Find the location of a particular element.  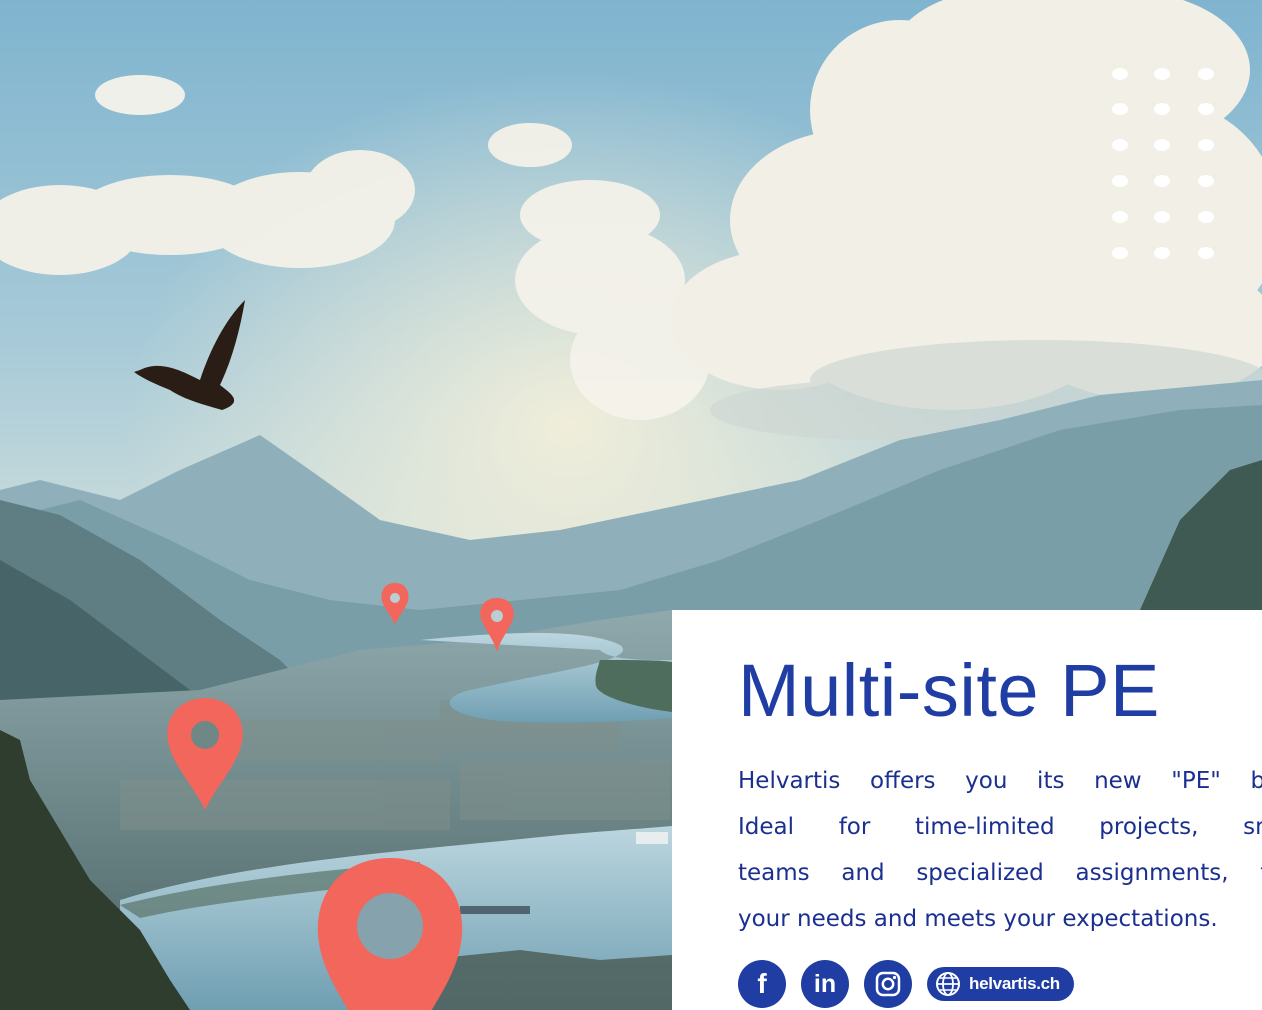

linkedin-label: in is located at coordinates (825, 983).